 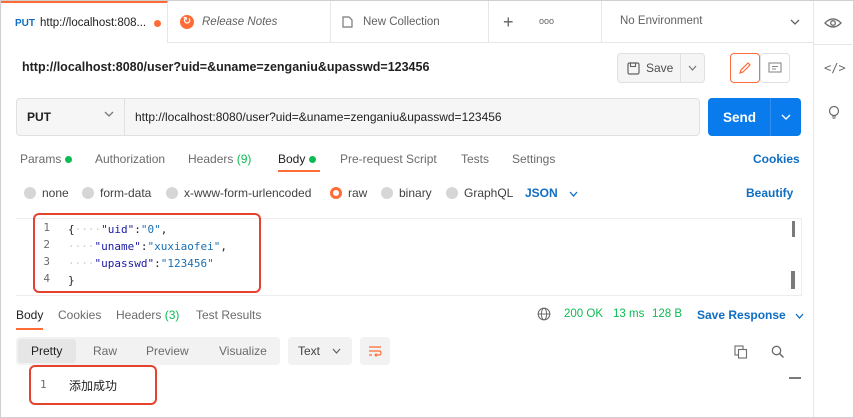 I want to click on beautify-button: Beautify, so click(x=769, y=193).